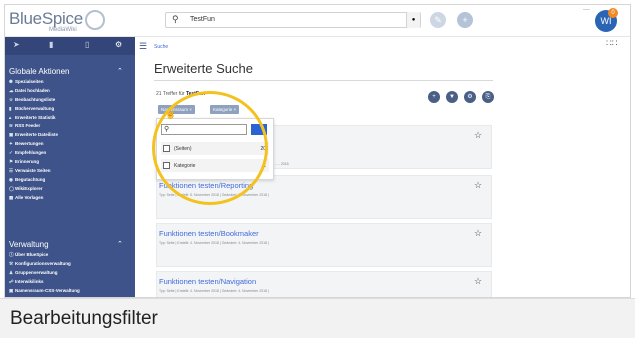 This screenshot has height=338, width=635. Describe the element at coordinates (413, 20) in the screenshot. I see `search-submit-button: ●` at that location.